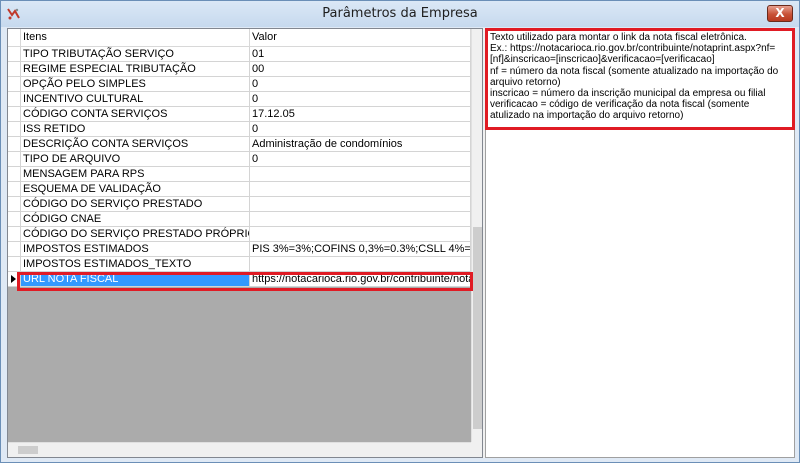 Image resolution: width=800 pixels, height=463 pixels. Describe the element at coordinates (360, 114) in the screenshot. I see `value-cell: 17.12.05` at that location.